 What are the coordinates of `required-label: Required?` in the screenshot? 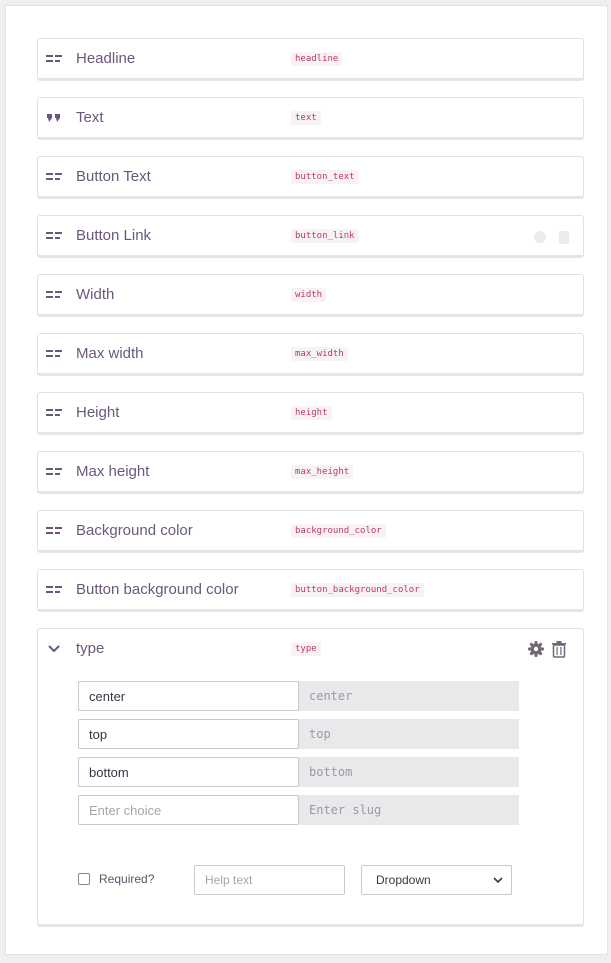 It's located at (127, 879).